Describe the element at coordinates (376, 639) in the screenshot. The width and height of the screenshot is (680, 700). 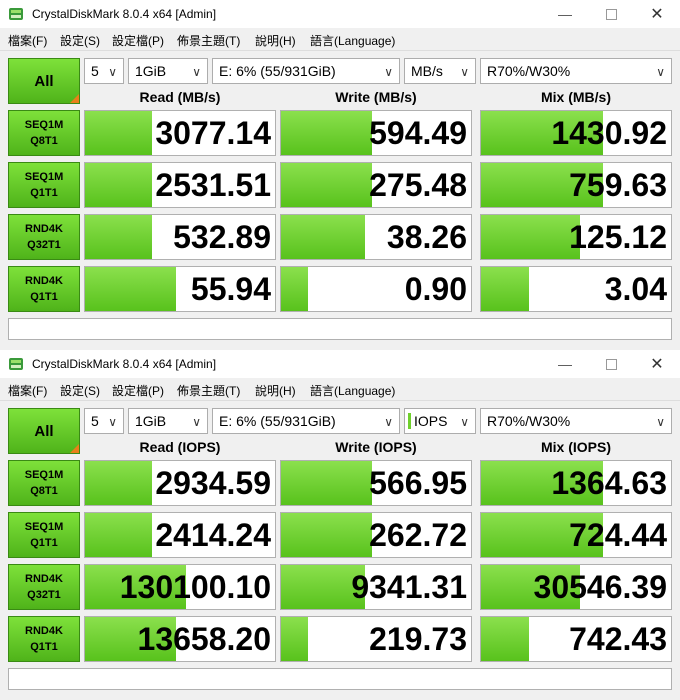
I see `result-cell-write: 219.73` at that location.